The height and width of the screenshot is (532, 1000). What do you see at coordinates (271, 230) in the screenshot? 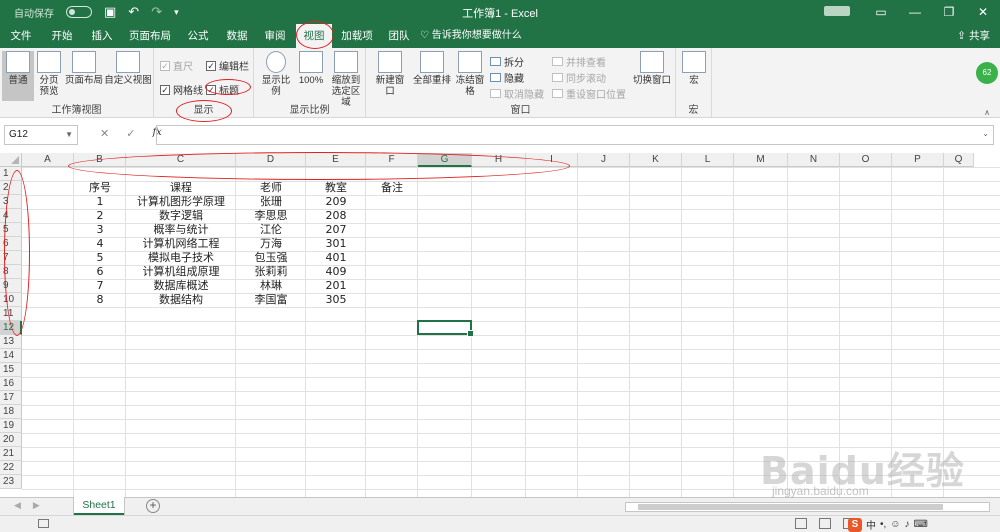
I see `table-cell: 江伦` at bounding box center [271, 230].